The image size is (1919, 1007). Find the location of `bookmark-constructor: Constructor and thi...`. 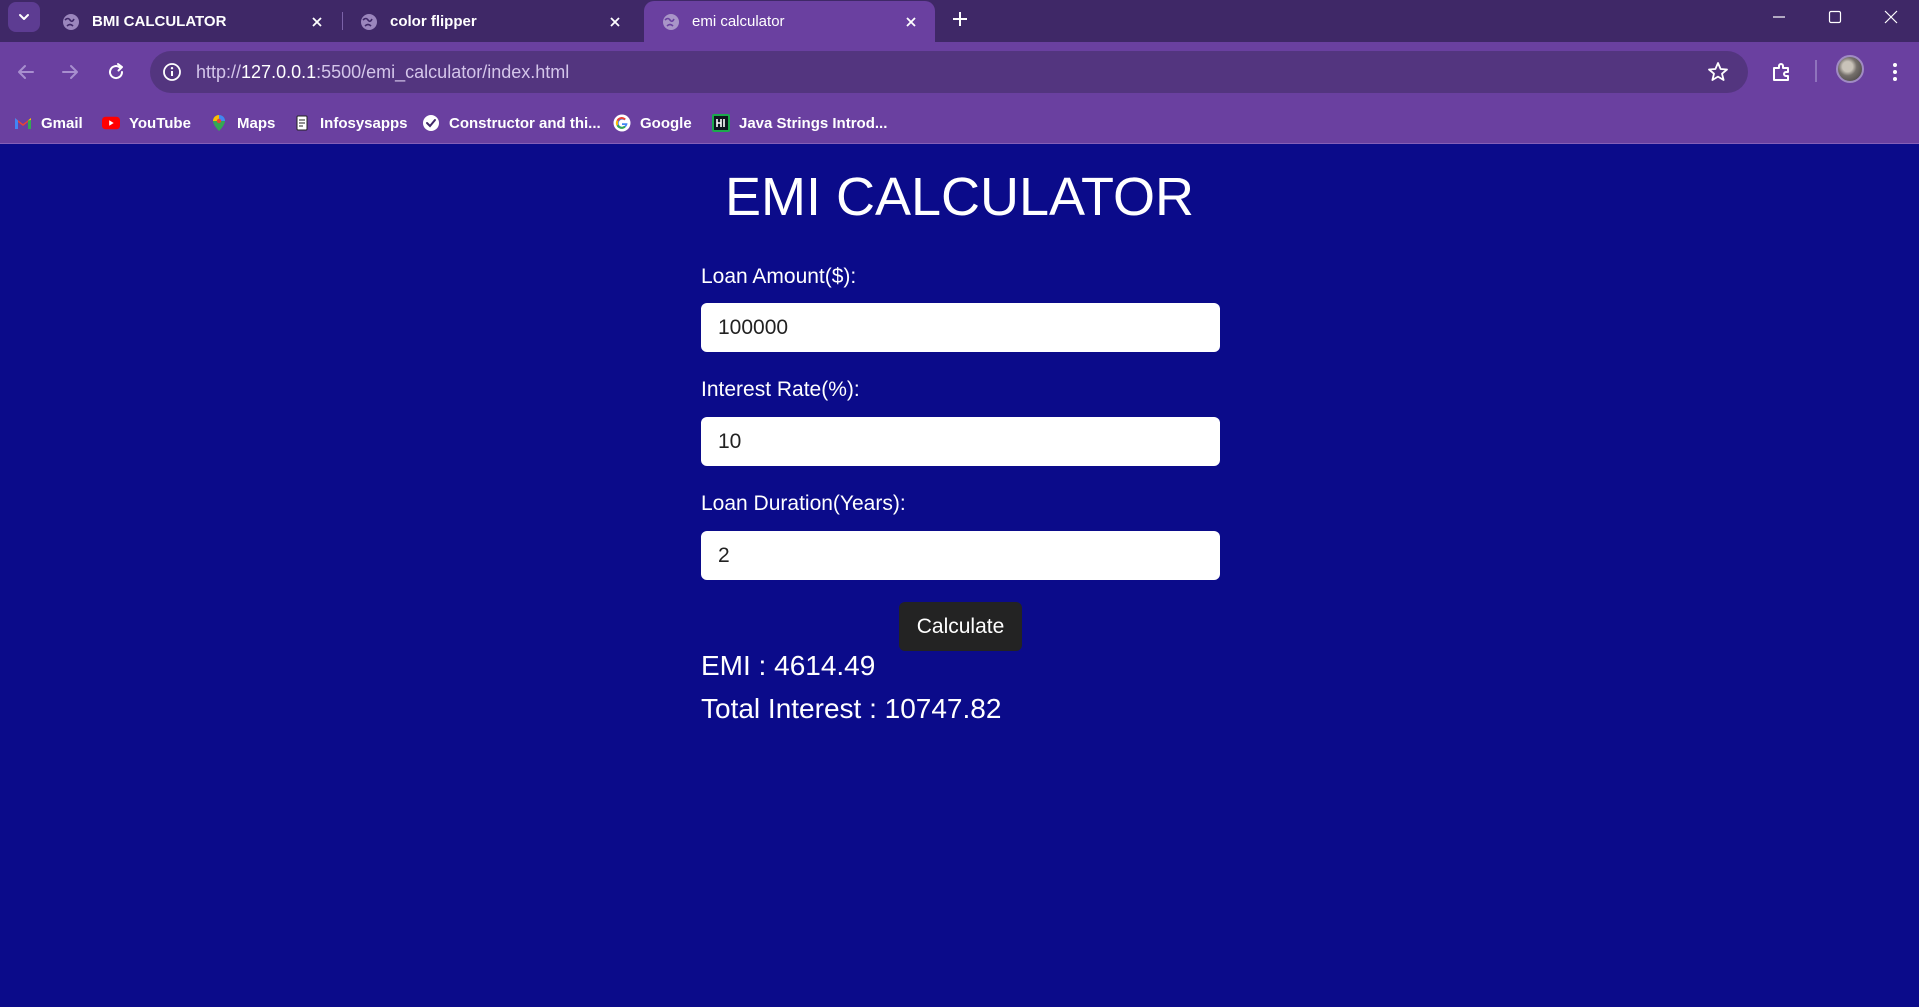

bookmark-constructor: Constructor and thi... is located at coordinates (511, 123).